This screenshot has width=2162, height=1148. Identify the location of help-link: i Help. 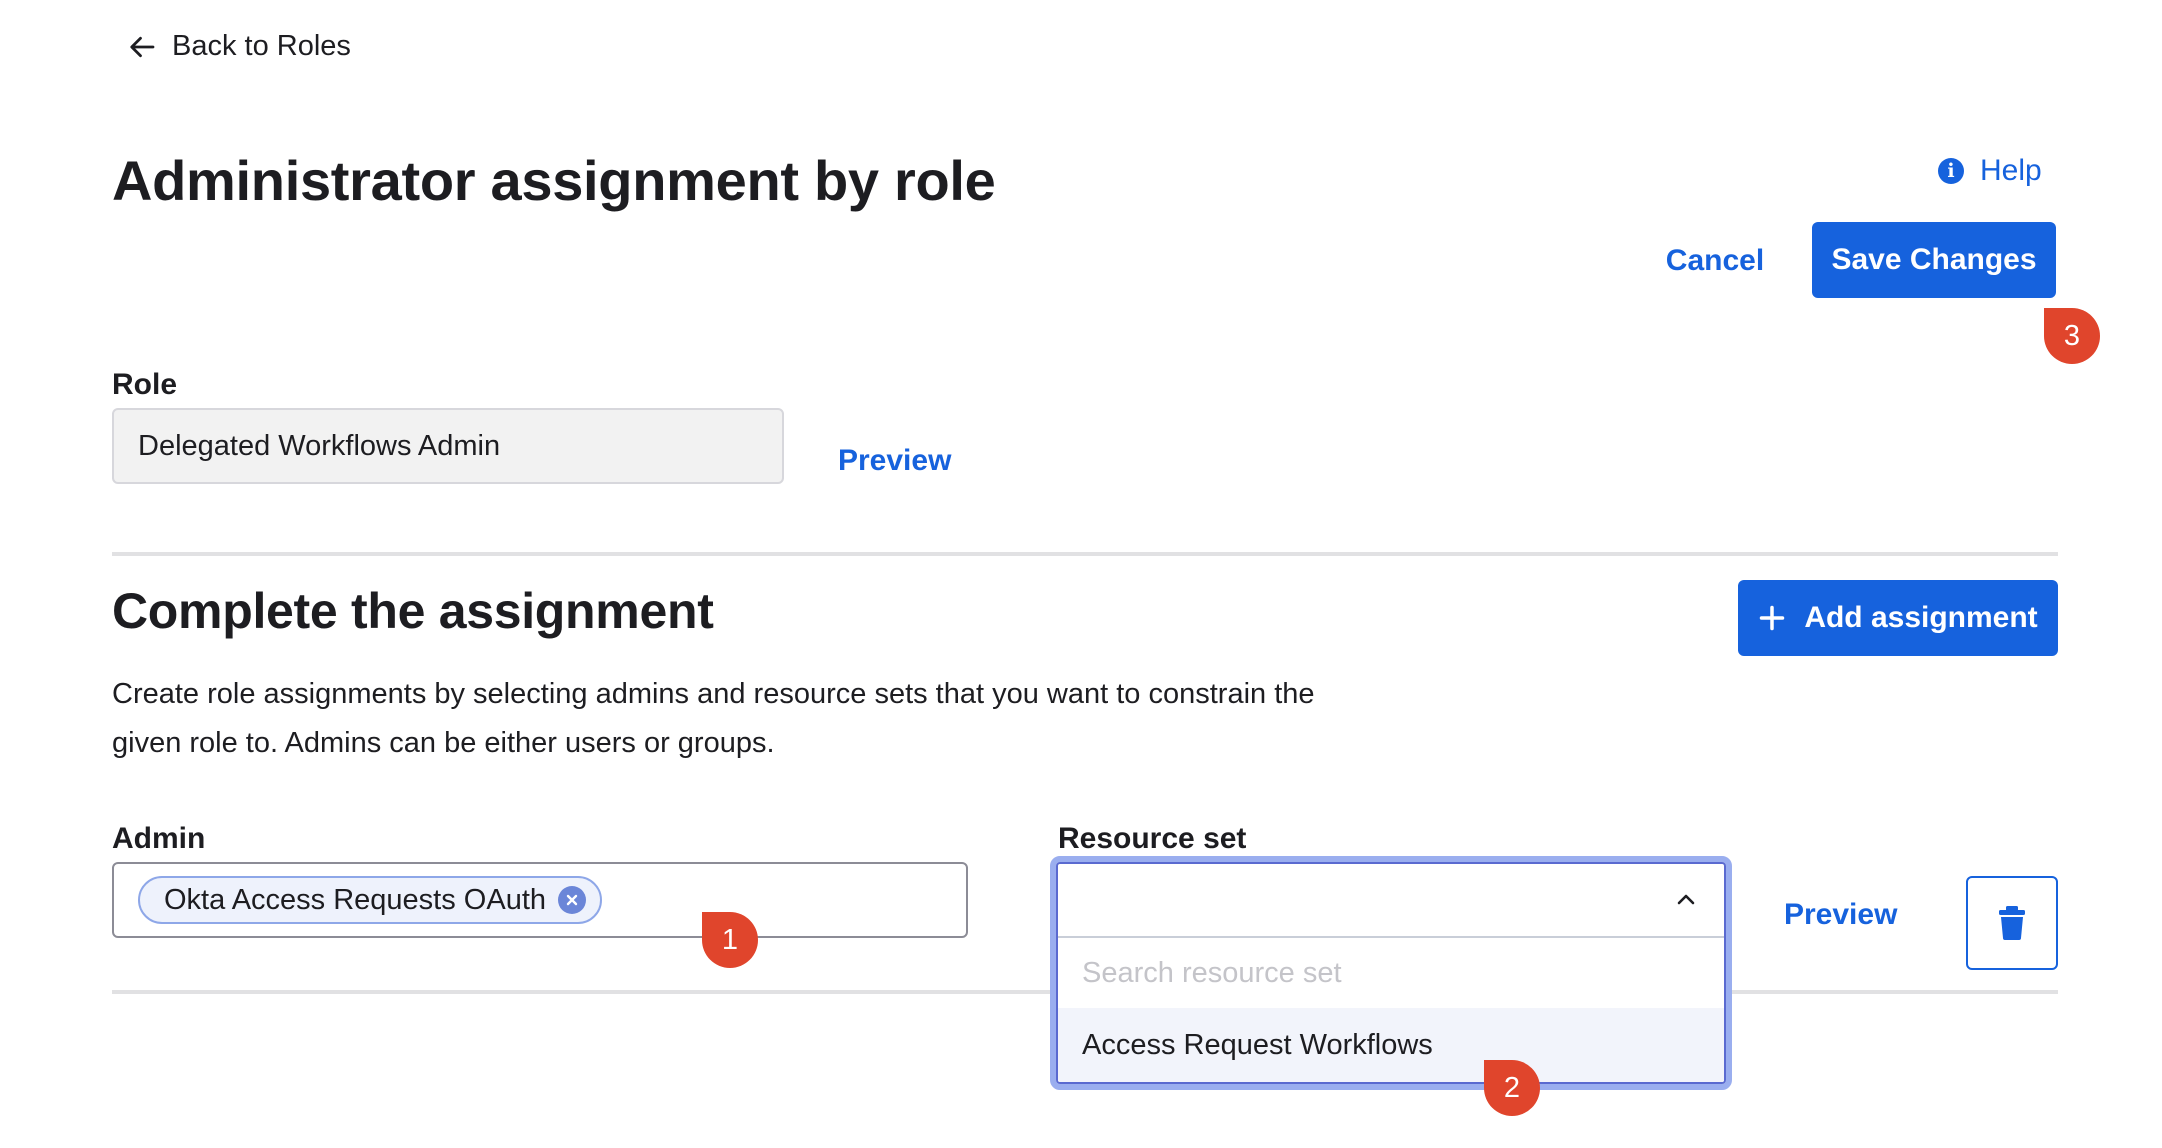
(1990, 171).